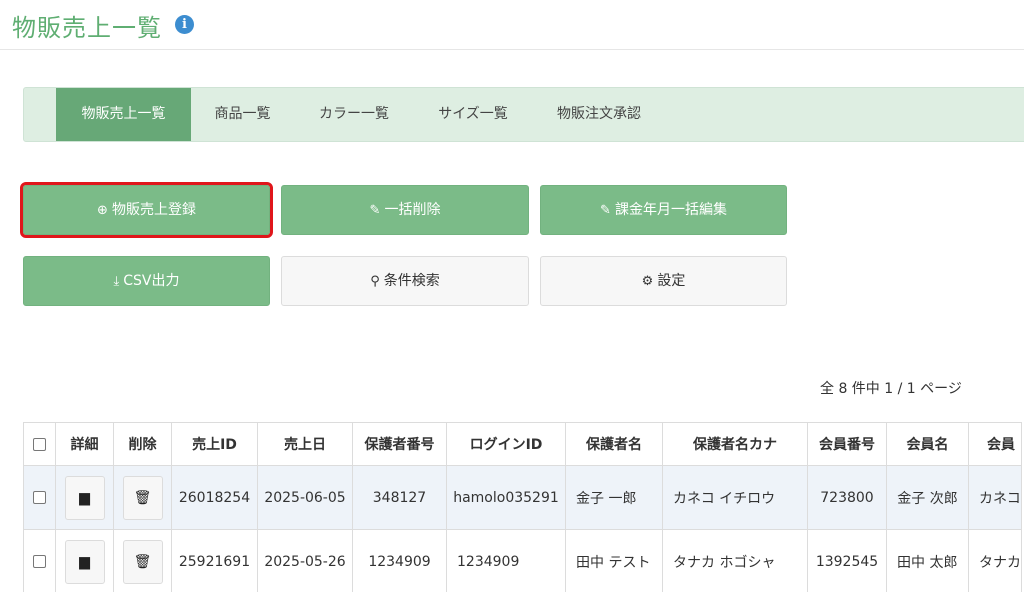 The image size is (1024, 592). What do you see at coordinates (891, 389) in the screenshot?
I see `pager-summary: 全 8 件中 1 / 1 ページ` at bounding box center [891, 389].